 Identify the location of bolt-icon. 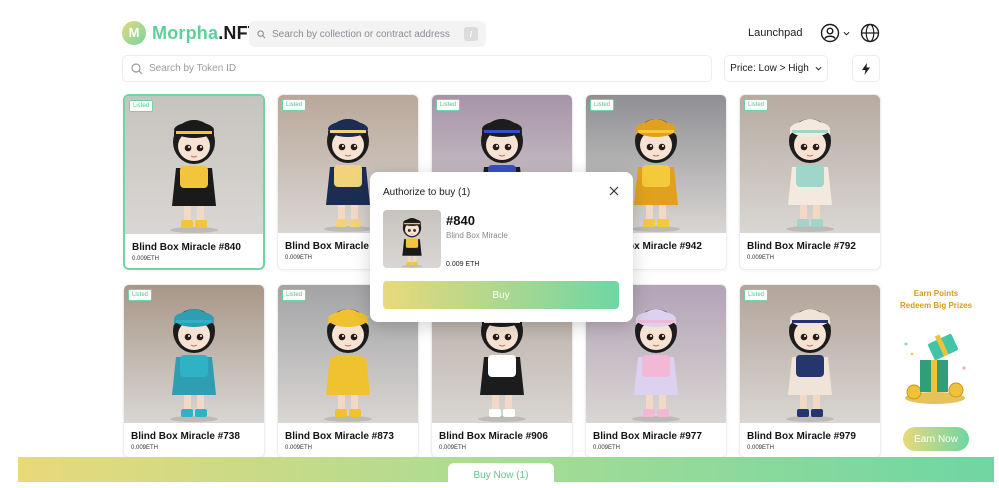
(866, 68).